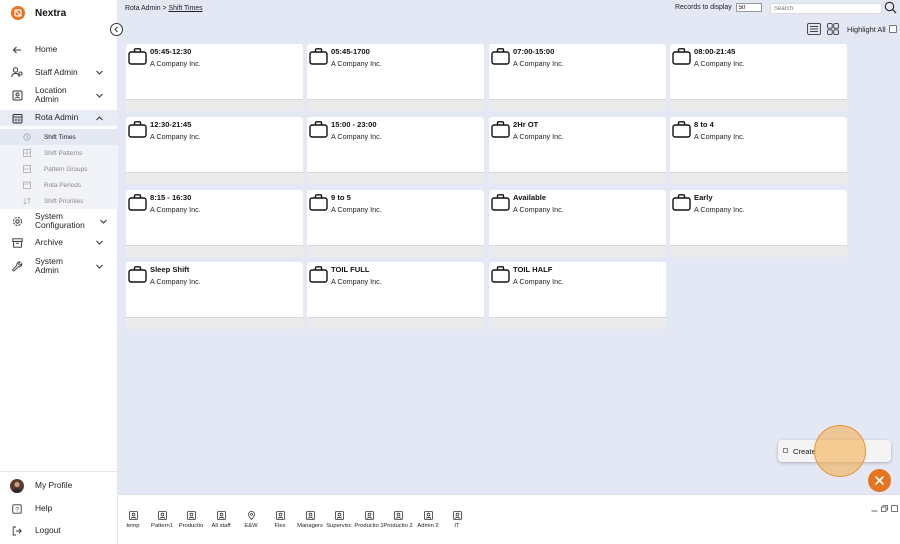  I want to click on search-input, so click(826, 8).